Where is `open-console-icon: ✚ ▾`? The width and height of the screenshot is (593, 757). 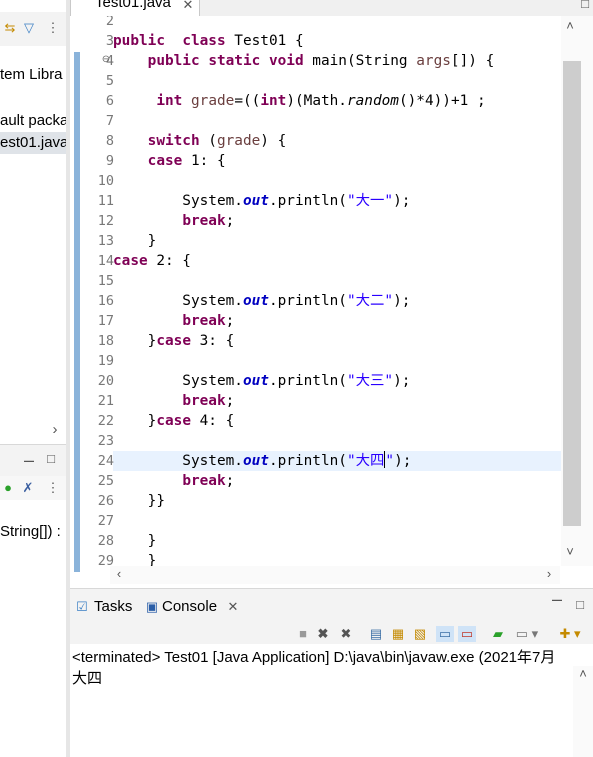 open-console-icon: ✚ ▾ is located at coordinates (570, 634).